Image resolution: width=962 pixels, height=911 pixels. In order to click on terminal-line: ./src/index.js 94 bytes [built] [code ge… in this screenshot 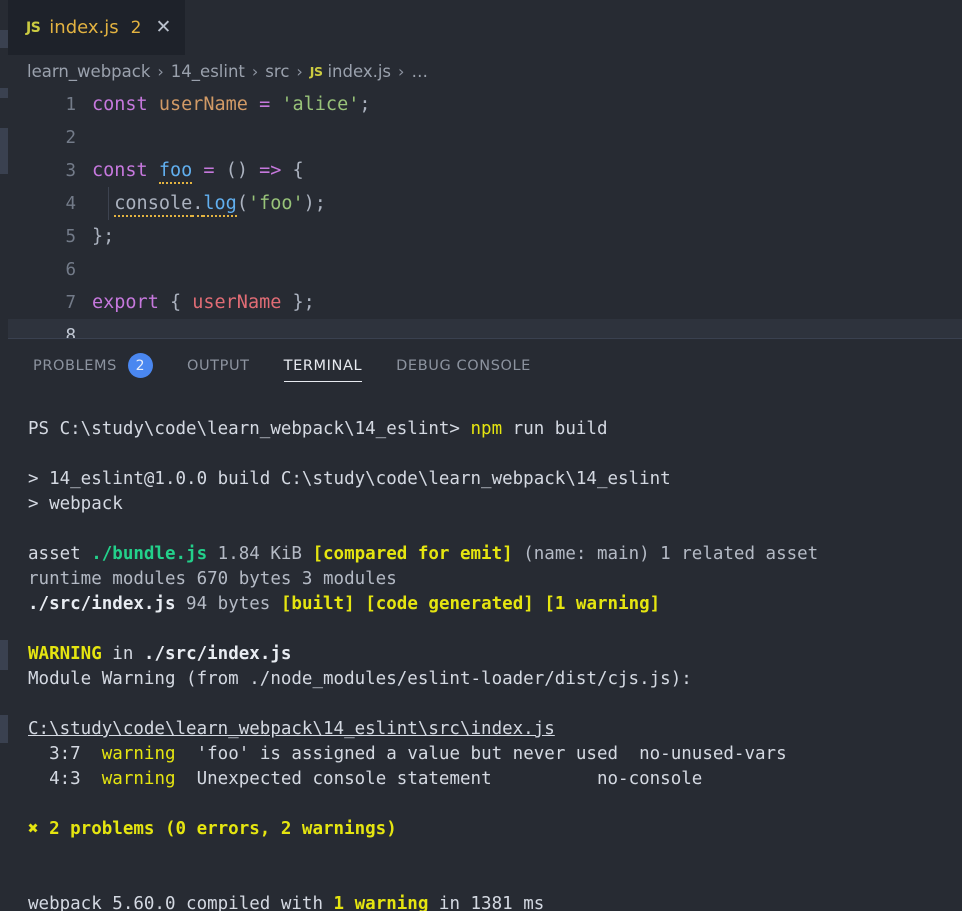, I will do `click(495, 604)`.